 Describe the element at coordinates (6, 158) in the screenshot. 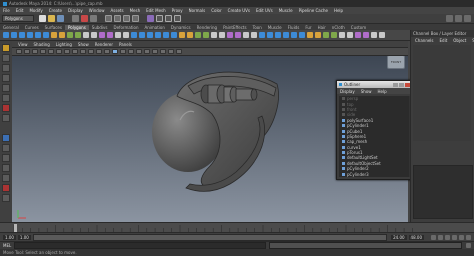

I see `persp-outliner-layout-icon` at that location.